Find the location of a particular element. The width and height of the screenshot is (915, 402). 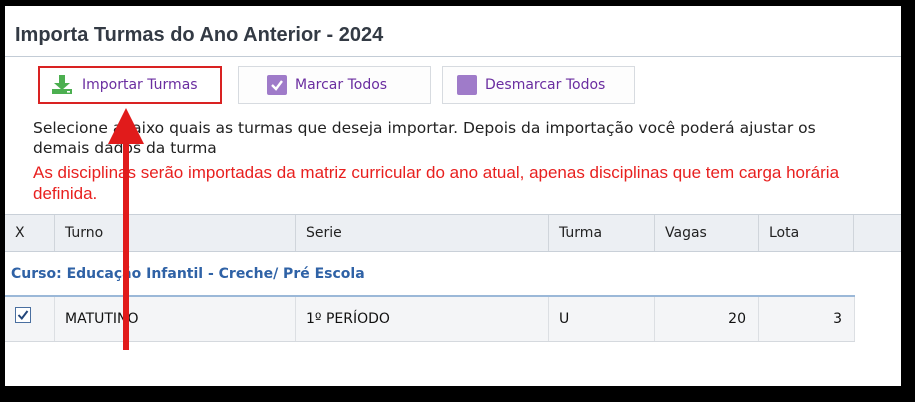

column-header-vagas: Vagas is located at coordinates (707, 233).